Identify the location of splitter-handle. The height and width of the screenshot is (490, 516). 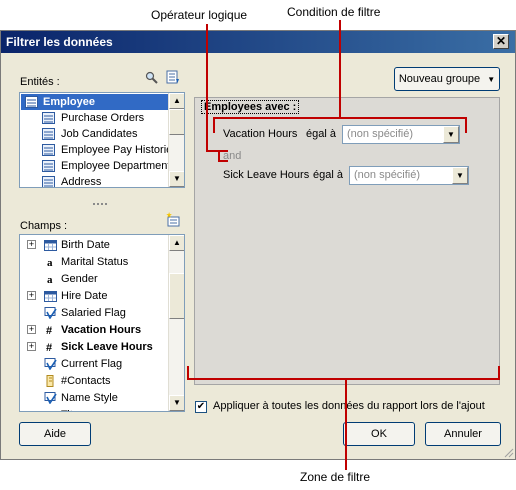
(100, 204).